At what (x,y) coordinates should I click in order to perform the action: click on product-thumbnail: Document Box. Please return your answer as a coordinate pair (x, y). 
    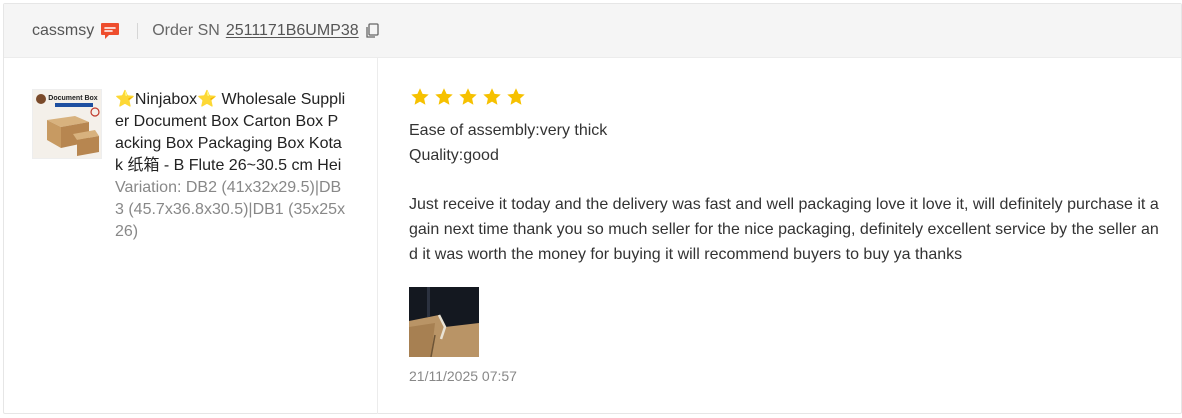
    Looking at the image, I should click on (67, 124).